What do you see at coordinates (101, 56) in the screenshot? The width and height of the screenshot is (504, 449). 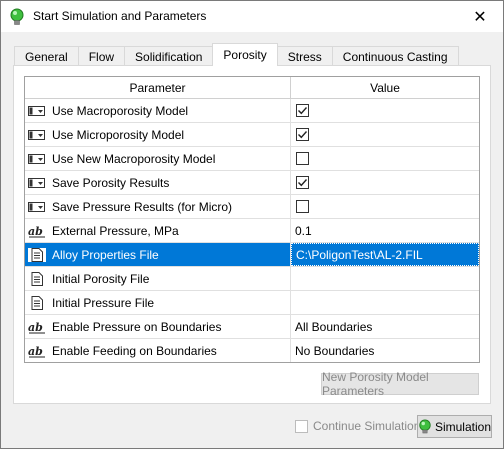 I see `tab-flow: Flow` at bounding box center [101, 56].